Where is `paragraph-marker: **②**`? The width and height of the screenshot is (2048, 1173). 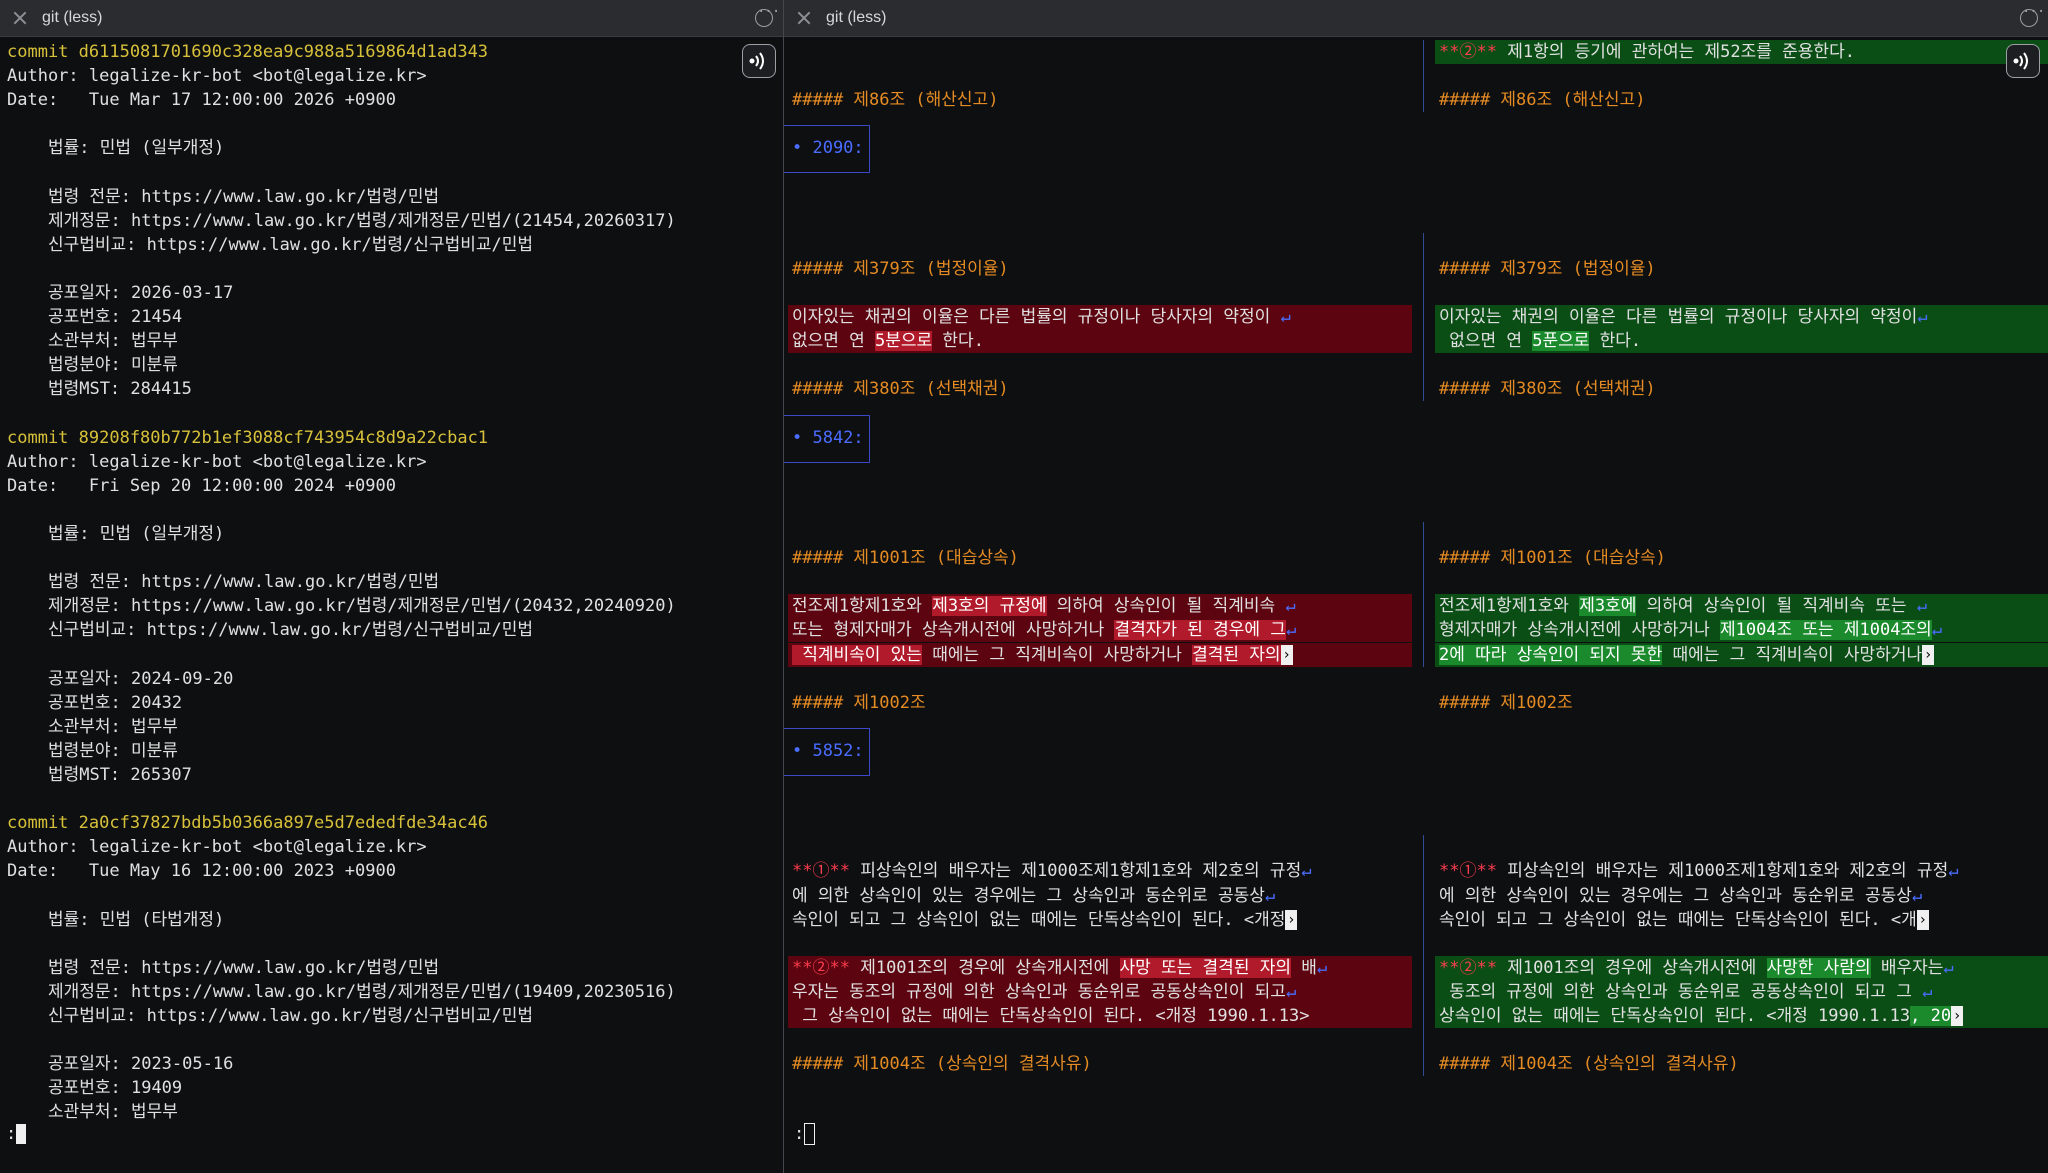 paragraph-marker: **②** is located at coordinates (821, 967).